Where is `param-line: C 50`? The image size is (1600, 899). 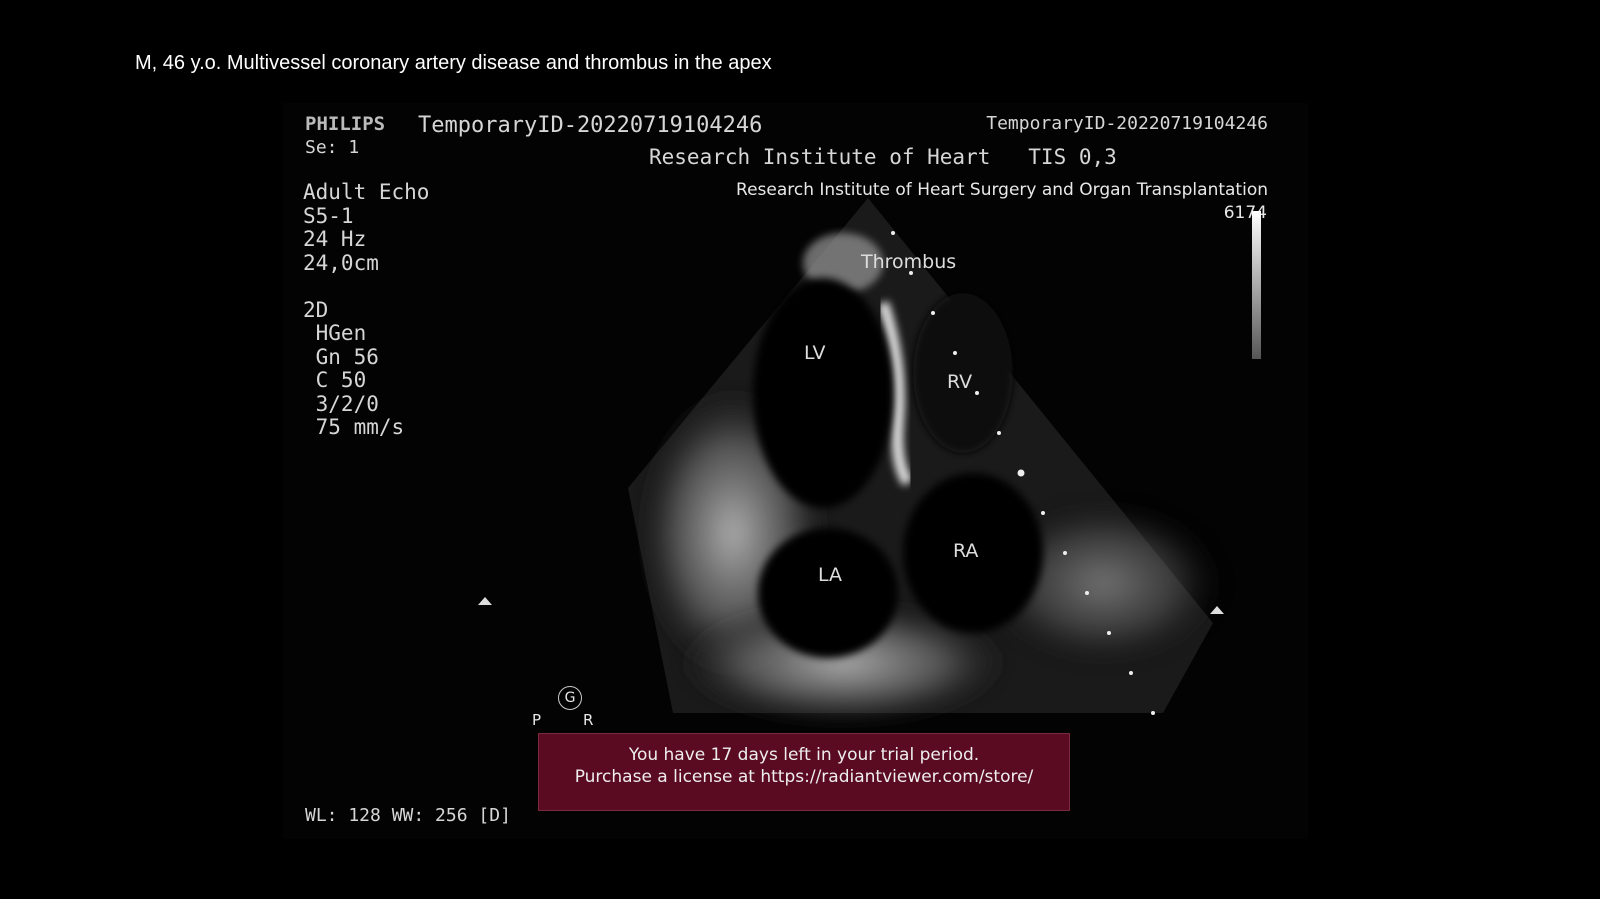
param-line: C 50 is located at coordinates (335, 380).